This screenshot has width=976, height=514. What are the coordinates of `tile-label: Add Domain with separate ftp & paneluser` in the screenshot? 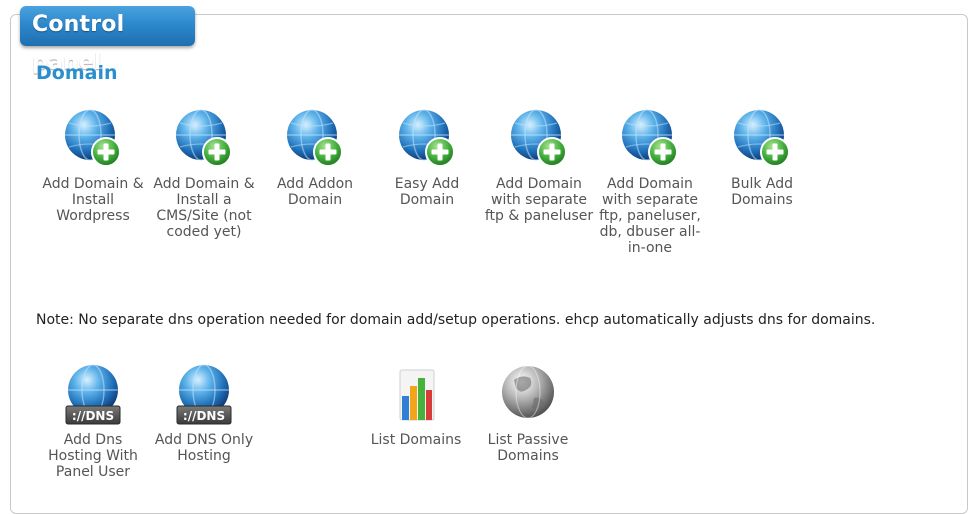 It's located at (539, 200).